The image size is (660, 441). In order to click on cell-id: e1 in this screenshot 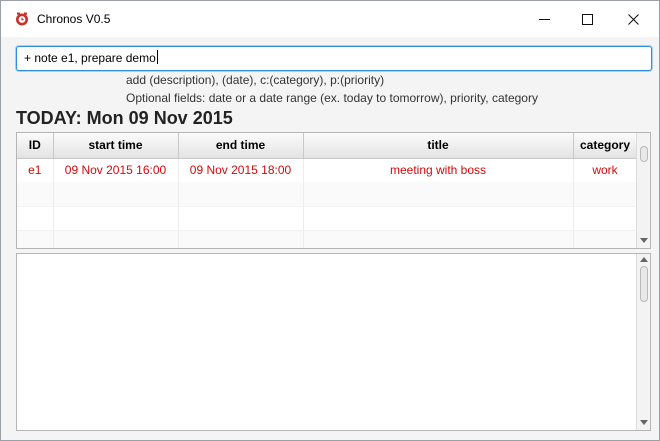, I will do `click(35, 170)`.